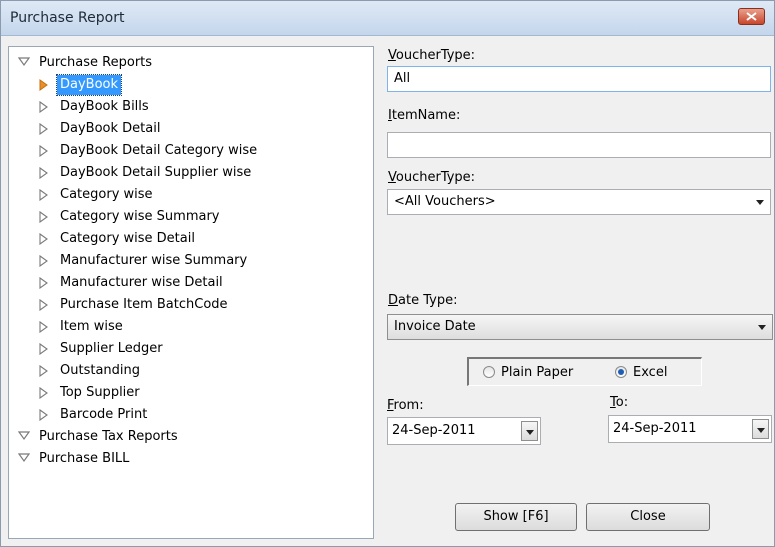 Image resolution: width=775 pixels, height=547 pixels. What do you see at coordinates (104, 106) in the screenshot?
I see `tree-item-label: DayBook Bills` at bounding box center [104, 106].